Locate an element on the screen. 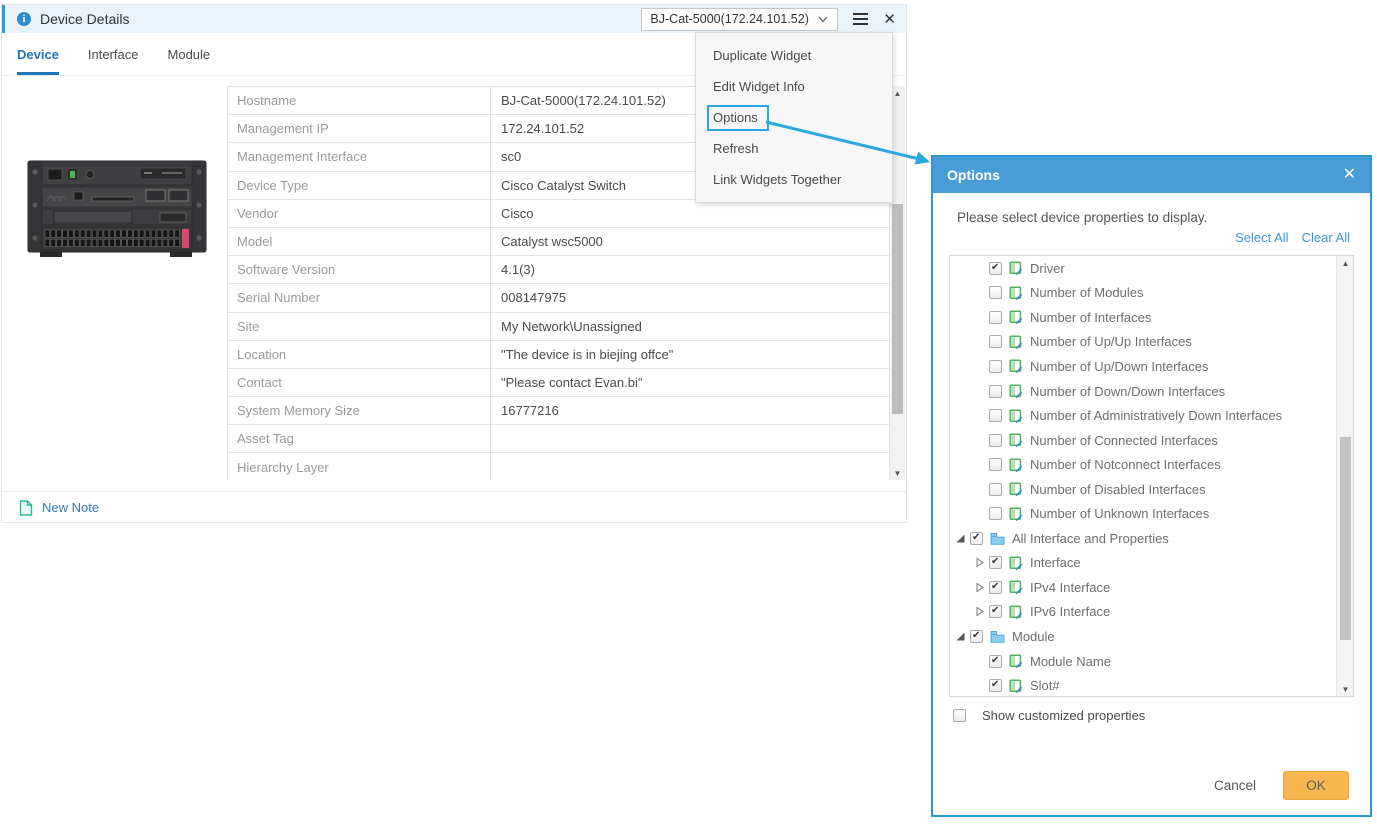 This screenshot has height=824, width=1377. select-all-link: Select All is located at coordinates (1261, 237).